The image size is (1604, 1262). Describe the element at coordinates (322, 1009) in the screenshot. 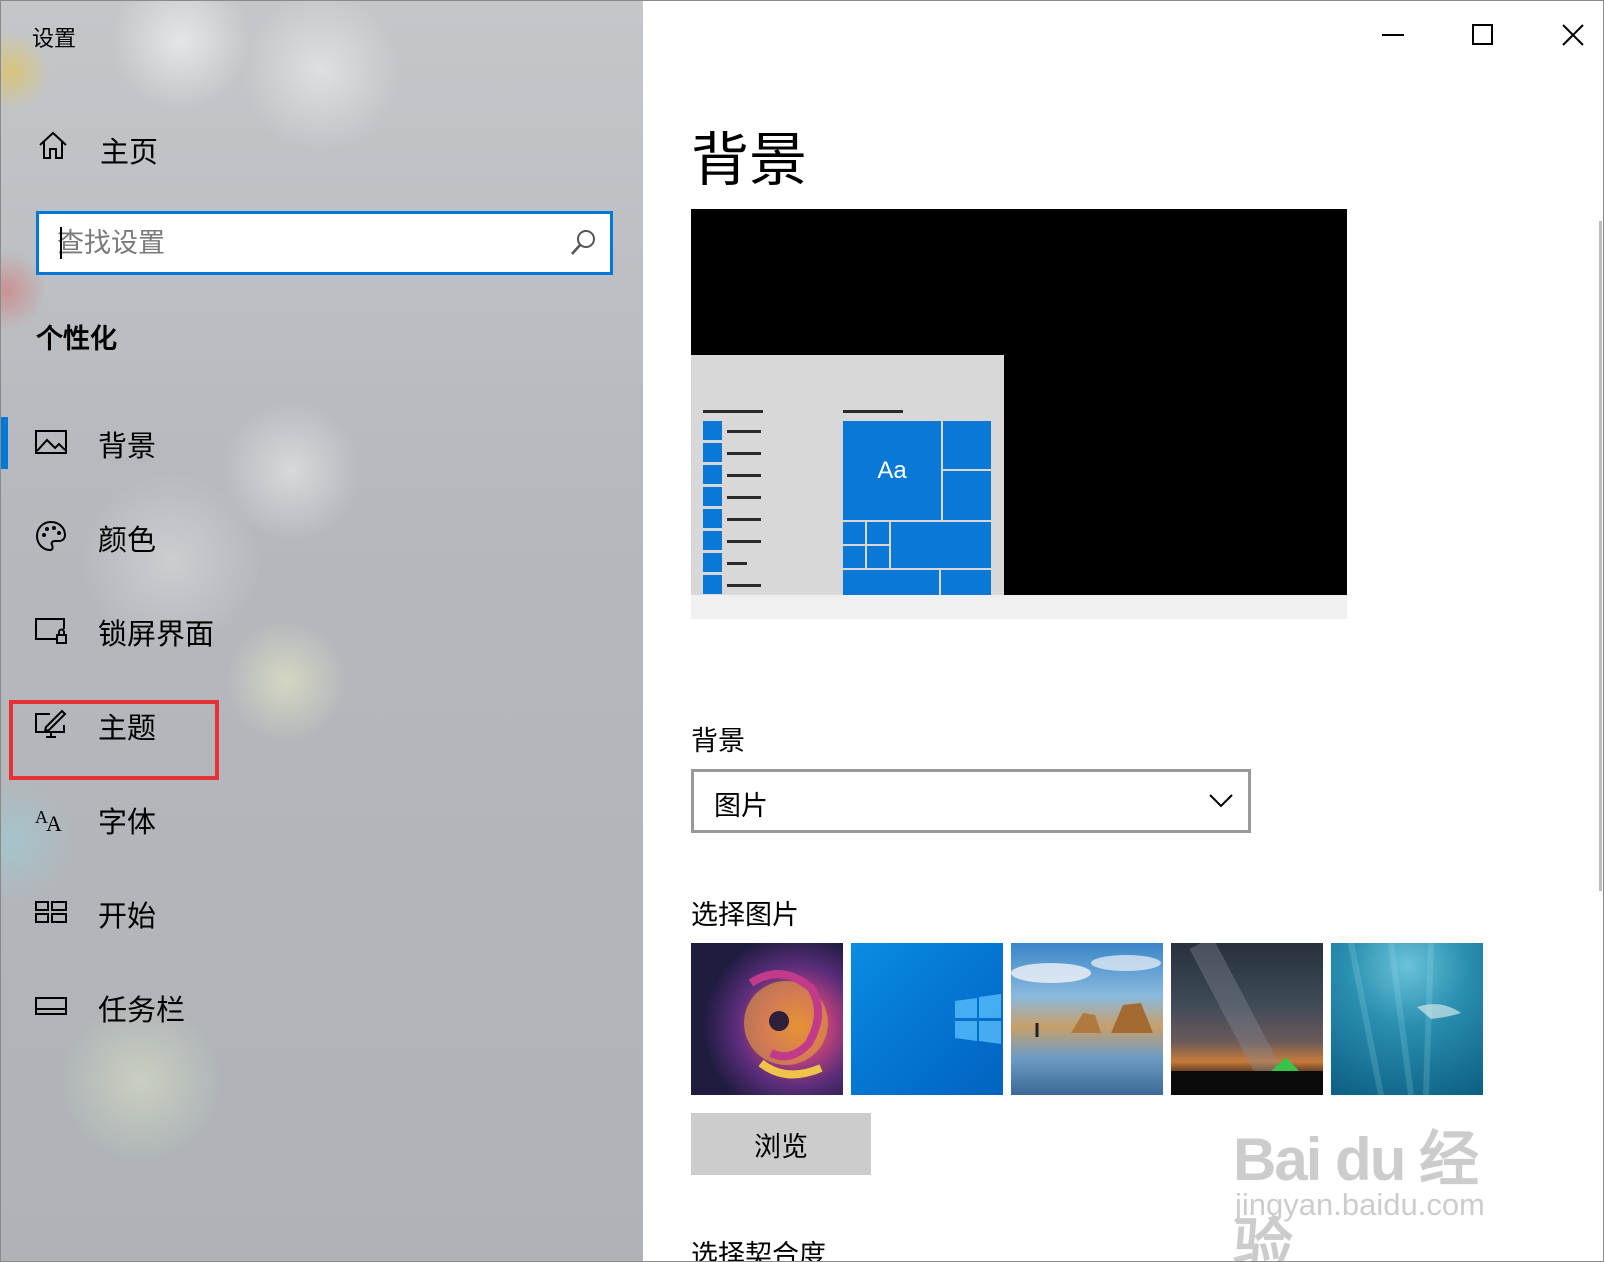

I see `sidebar-item-taskbar: 任务栏` at that location.